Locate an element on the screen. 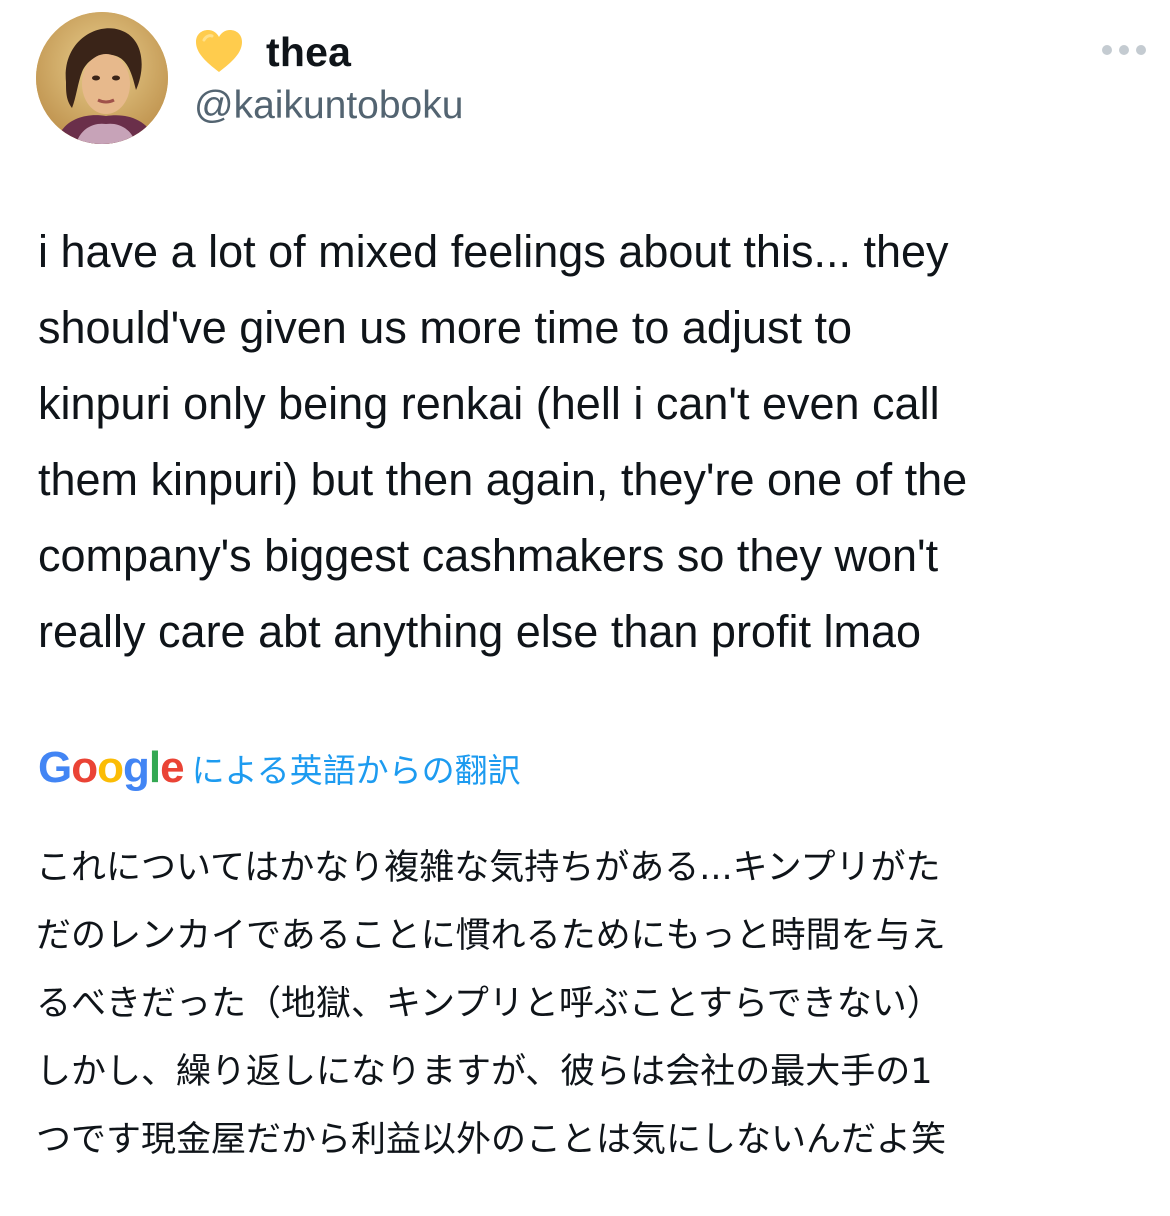 The height and width of the screenshot is (1216, 1170). translated-text-line: るべきだった（地獄、キンプリと呼ぶことすらできない） is located at coordinates (489, 1004).